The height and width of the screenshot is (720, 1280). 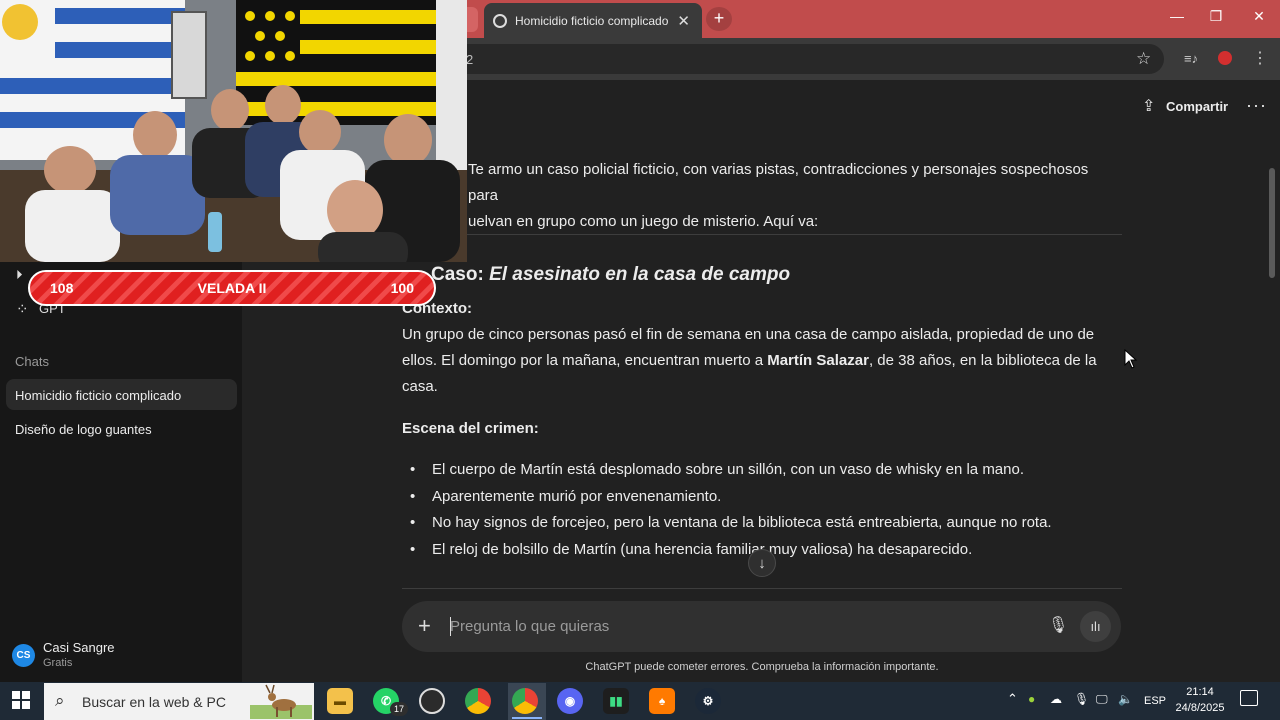 What do you see at coordinates (403, 288) in the screenshot?
I see `scoreboard-right-score: 100` at bounding box center [403, 288].